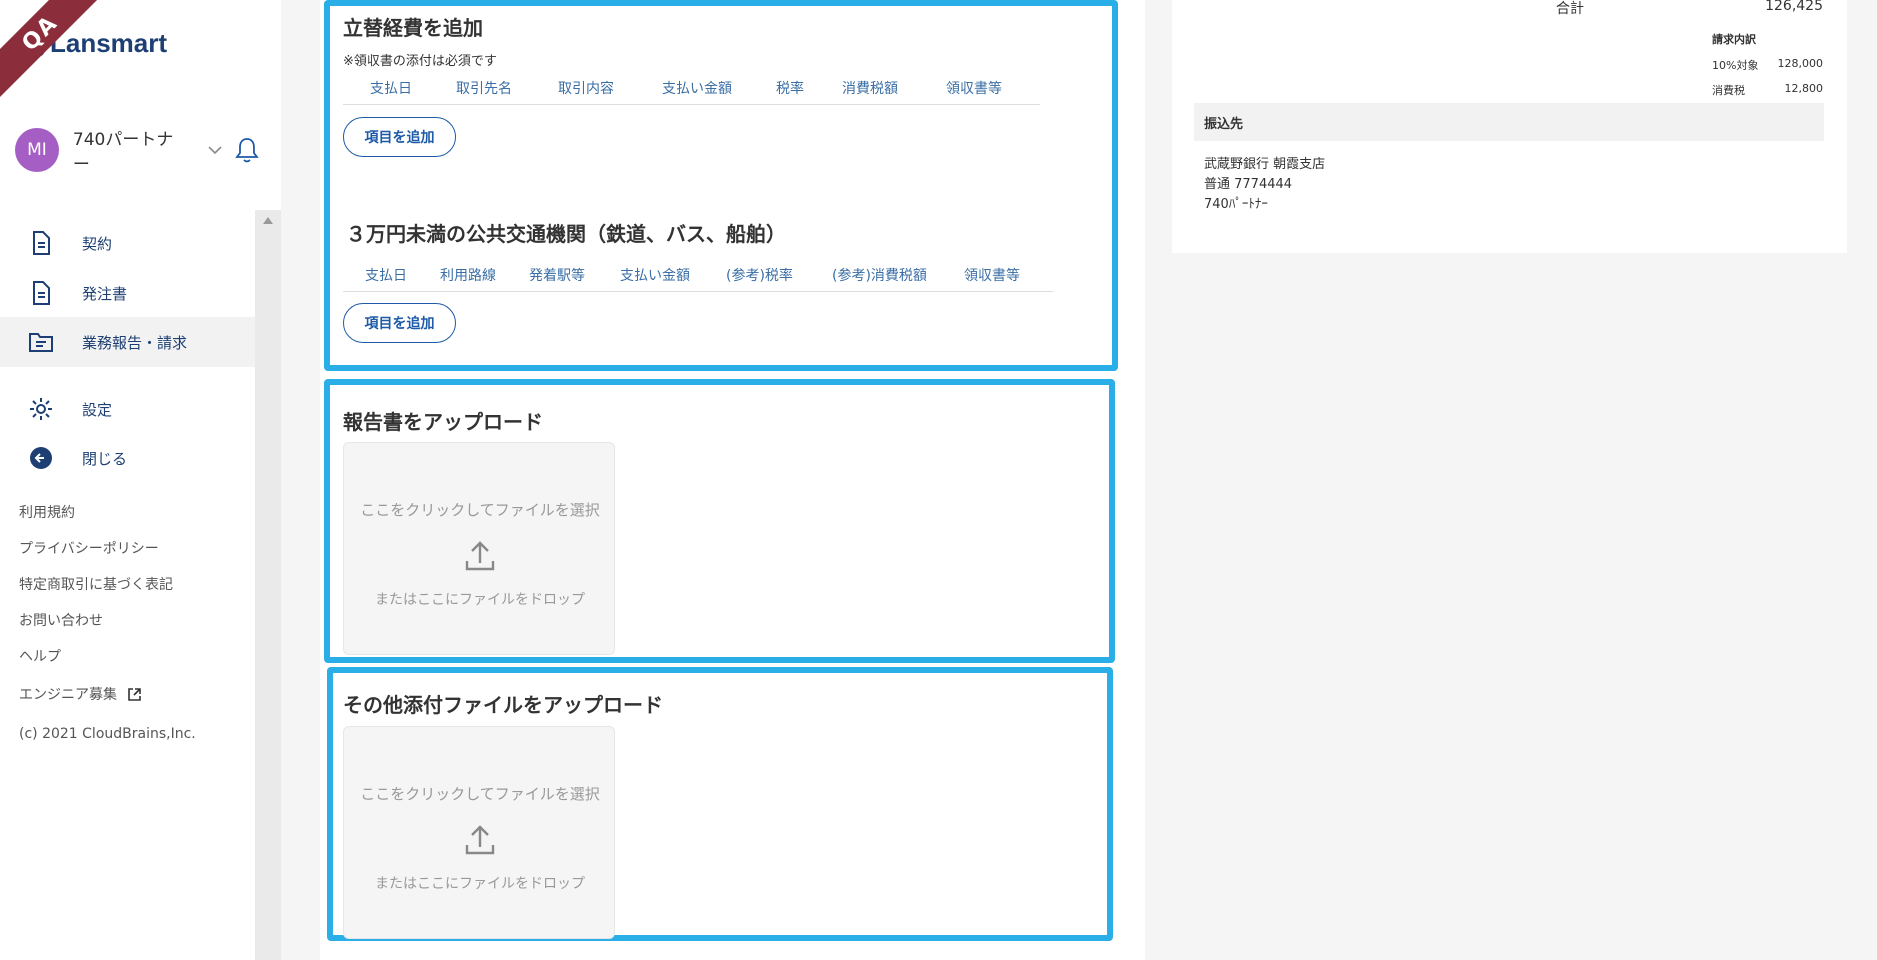 Image resolution: width=1877 pixels, height=960 pixels. Describe the element at coordinates (468, 276) in the screenshot. I see `column-header: 利用路線` at that location.